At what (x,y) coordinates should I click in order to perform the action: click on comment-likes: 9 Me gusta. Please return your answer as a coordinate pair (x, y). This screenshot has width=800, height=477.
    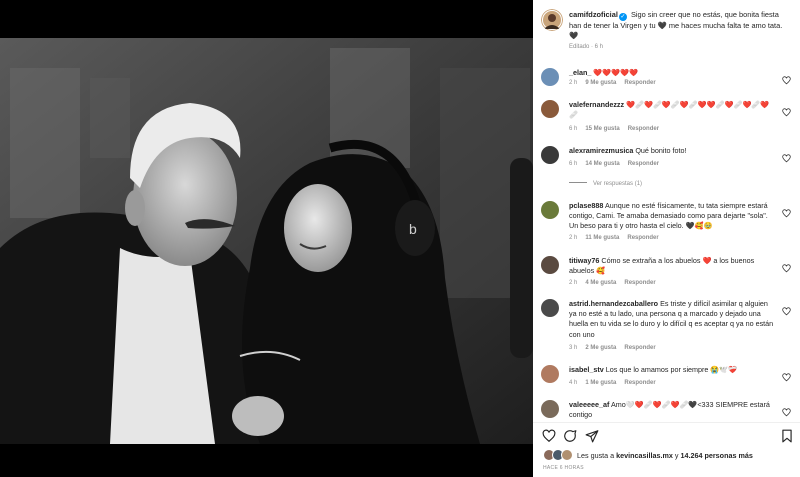
    Looking at the image, I should click on (600, 83).